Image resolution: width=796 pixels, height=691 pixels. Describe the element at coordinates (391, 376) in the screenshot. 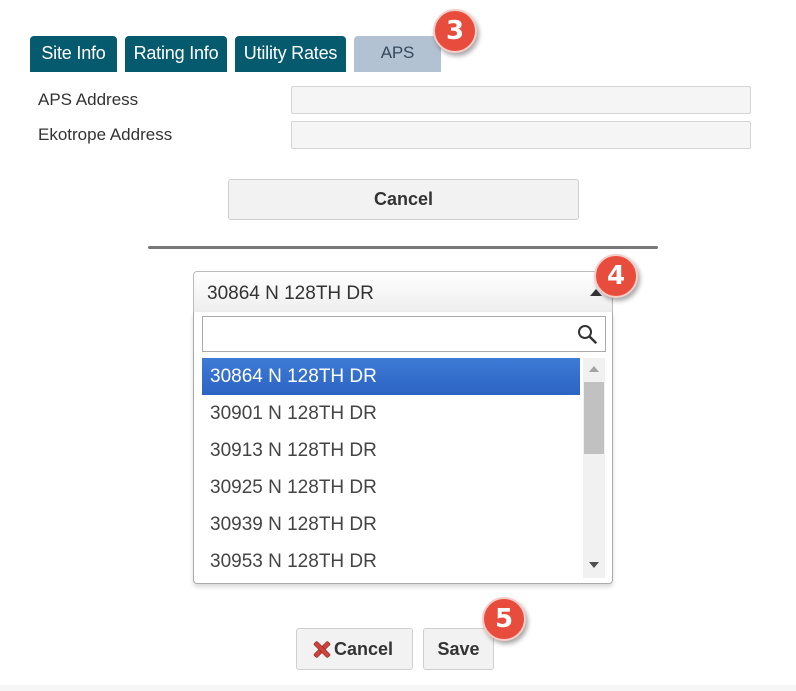

I see `list-item: 30864 N 128TH DR` at that location.